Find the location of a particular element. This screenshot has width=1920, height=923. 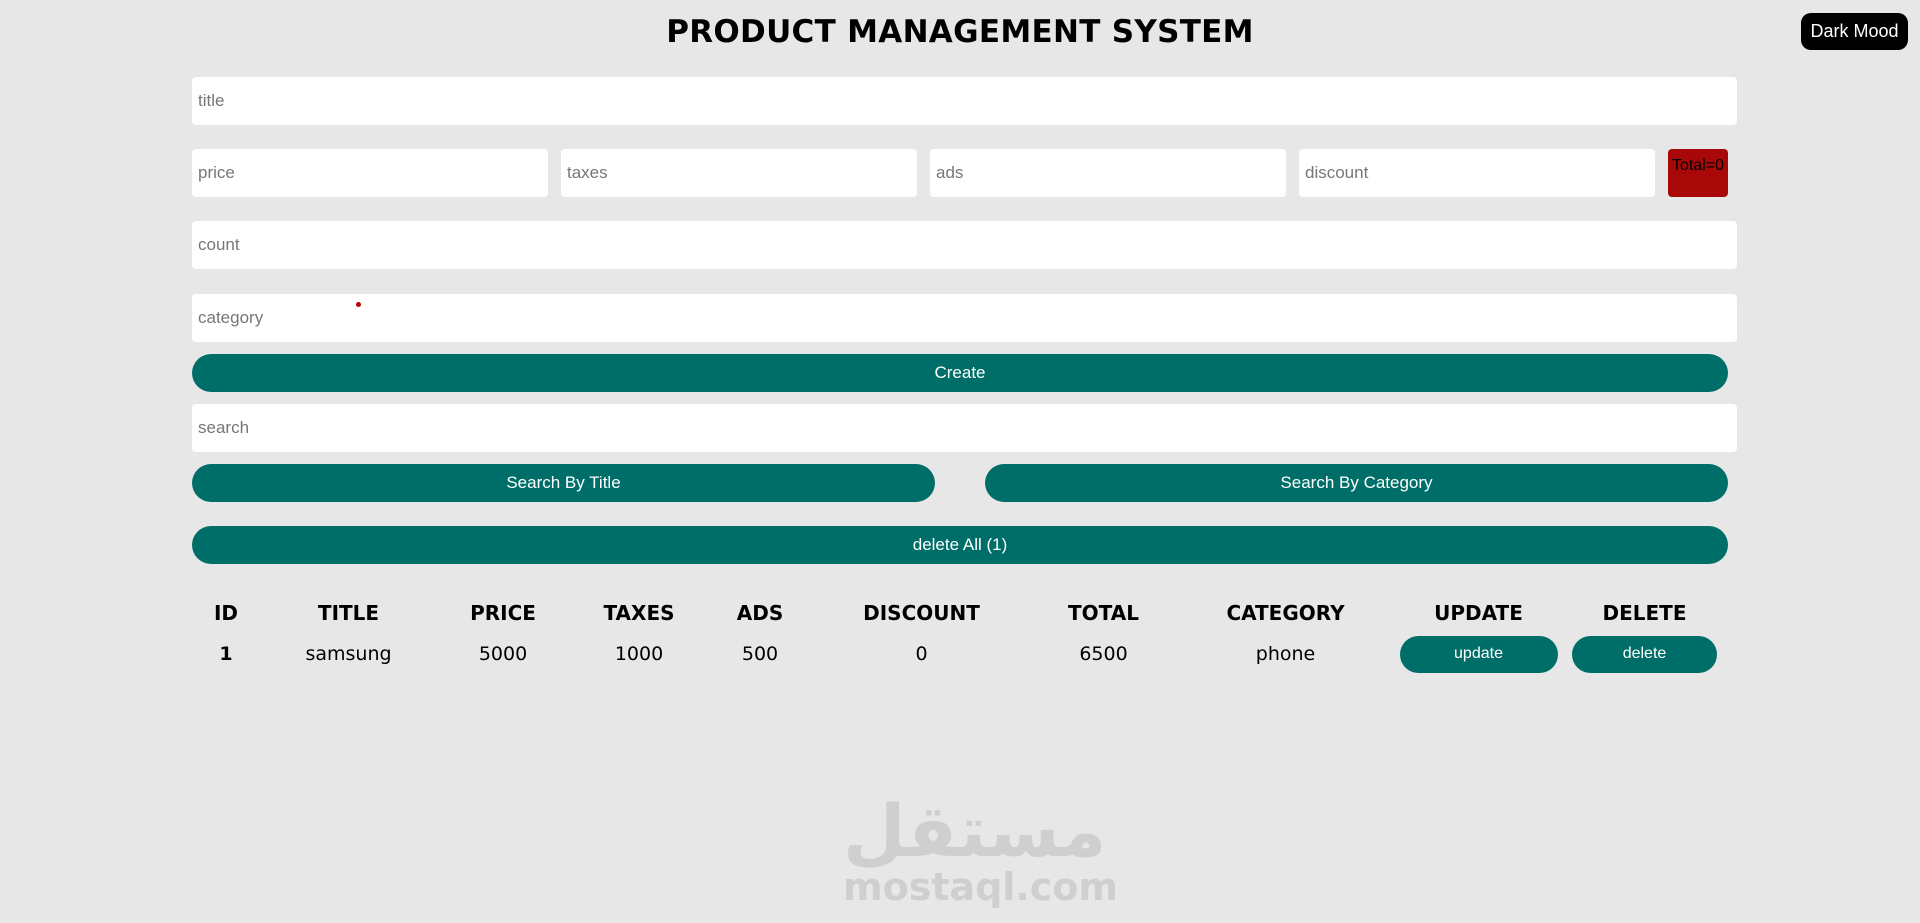

category-input is located at coordinates (964, 318).